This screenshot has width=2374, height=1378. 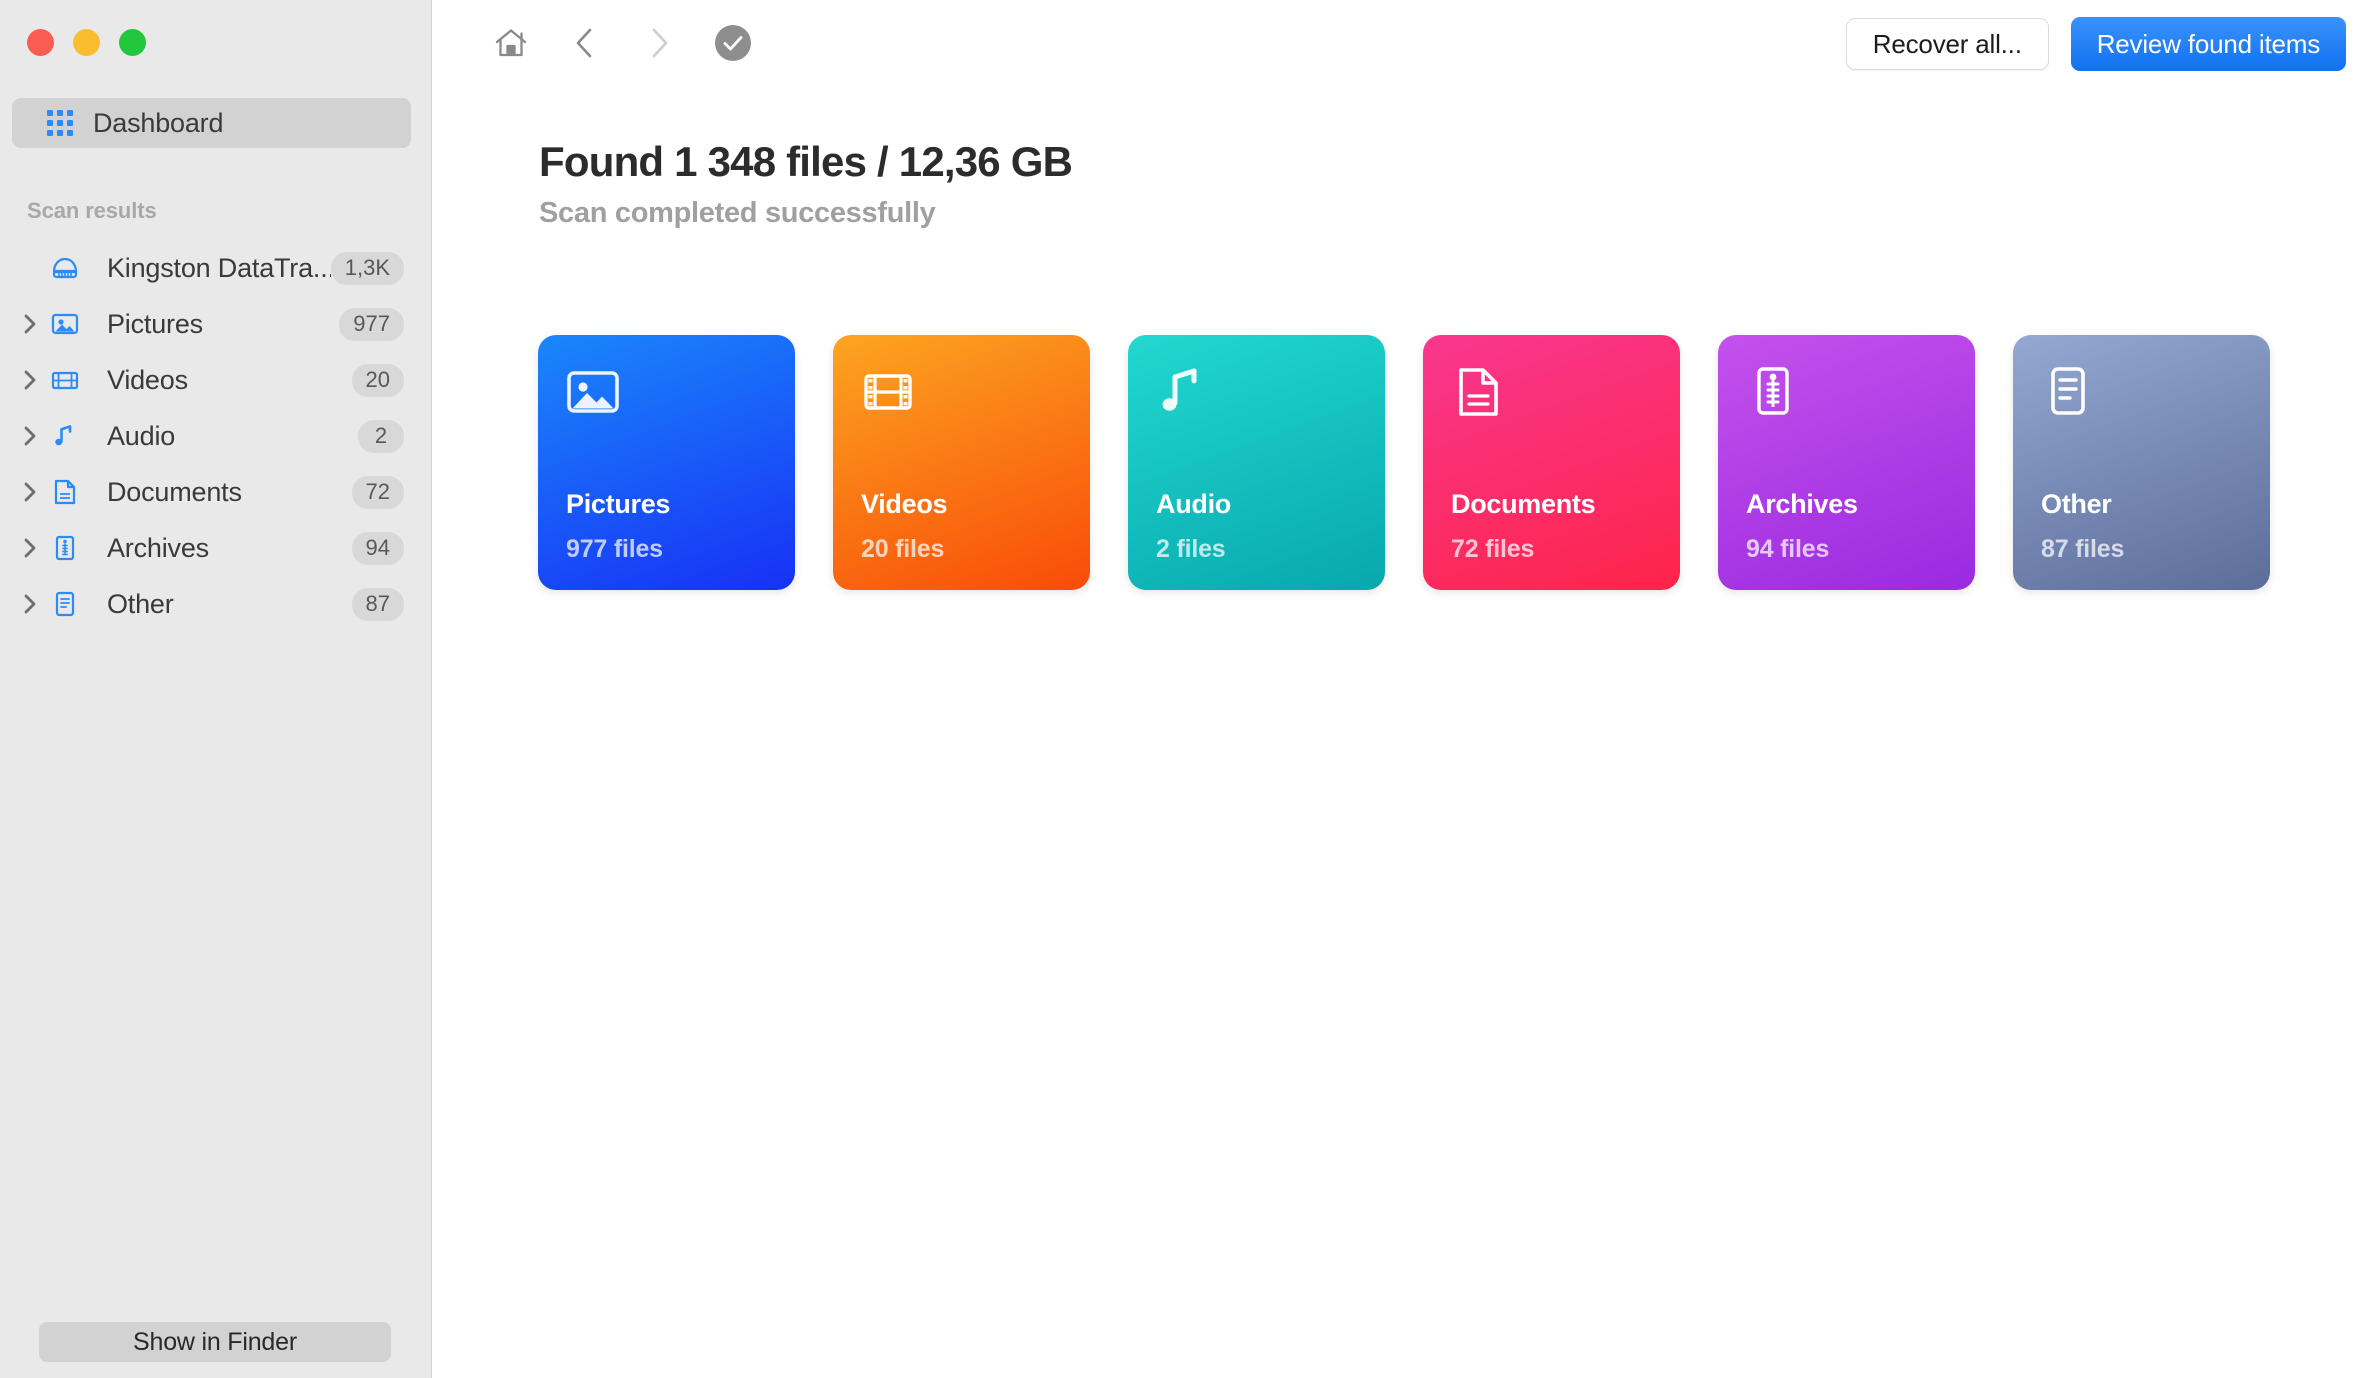 I want to click on category-card-title: Archives, so click(x=1802, y=504).